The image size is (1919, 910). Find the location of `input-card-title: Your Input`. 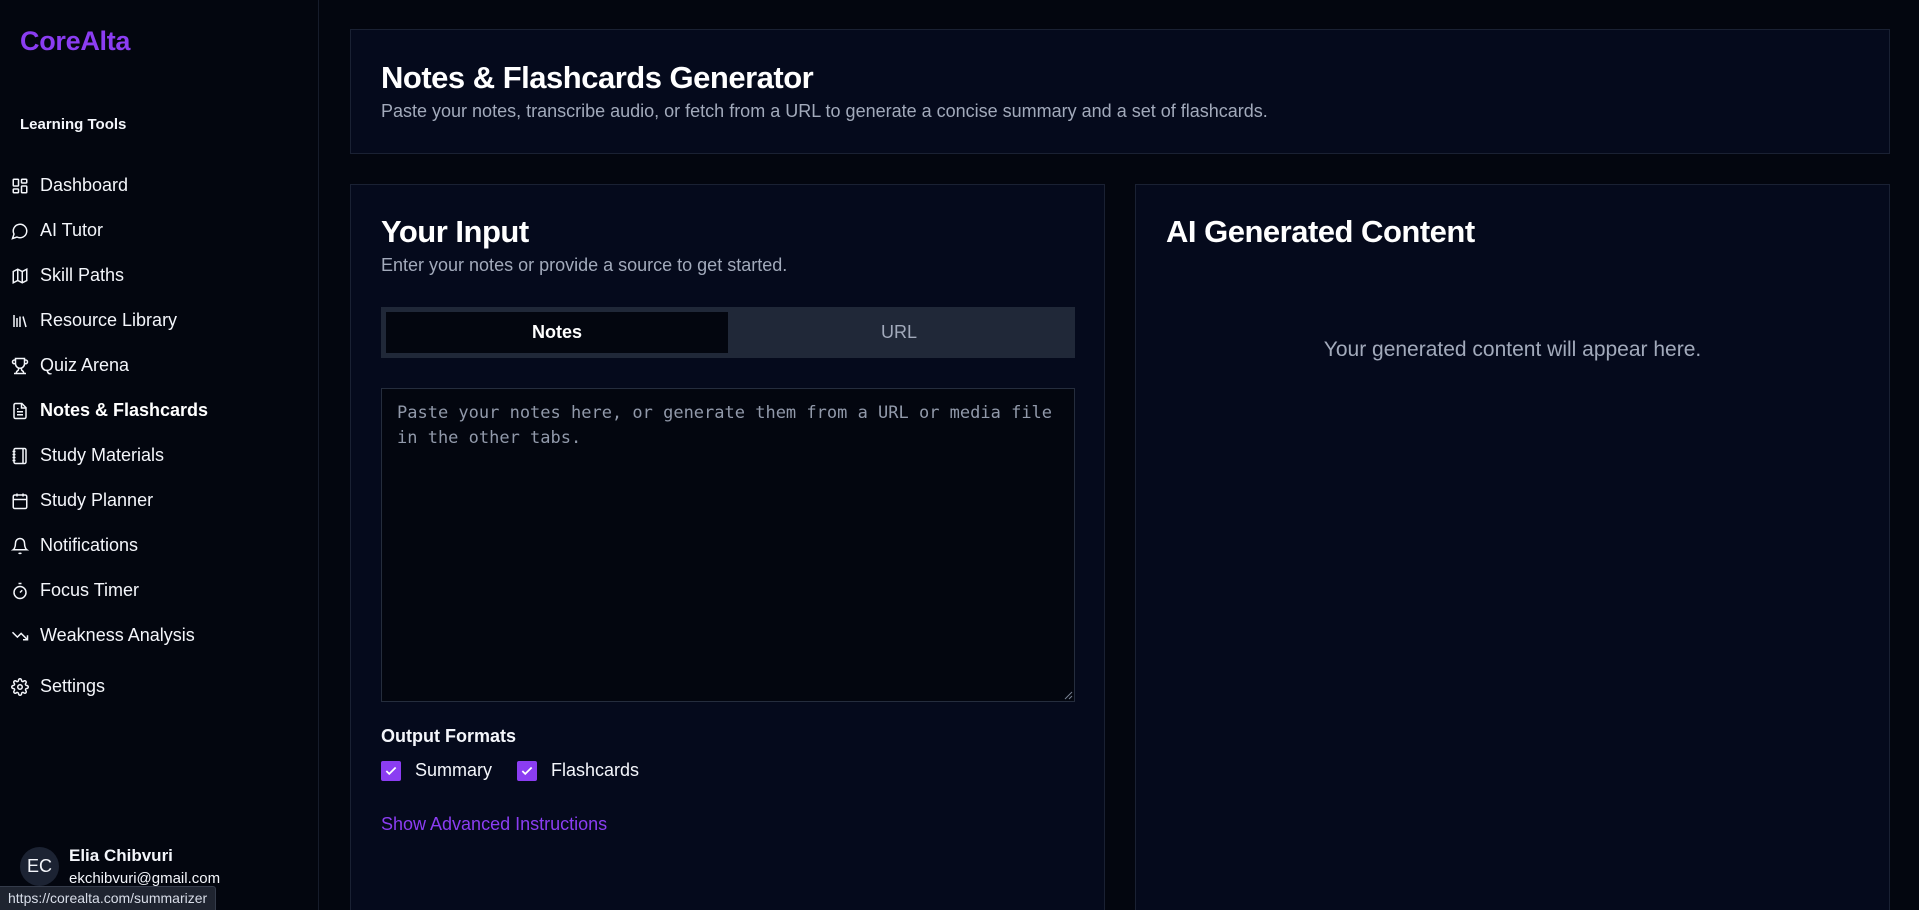

input-card-title: Your Input is located at coordinates (455, 231).